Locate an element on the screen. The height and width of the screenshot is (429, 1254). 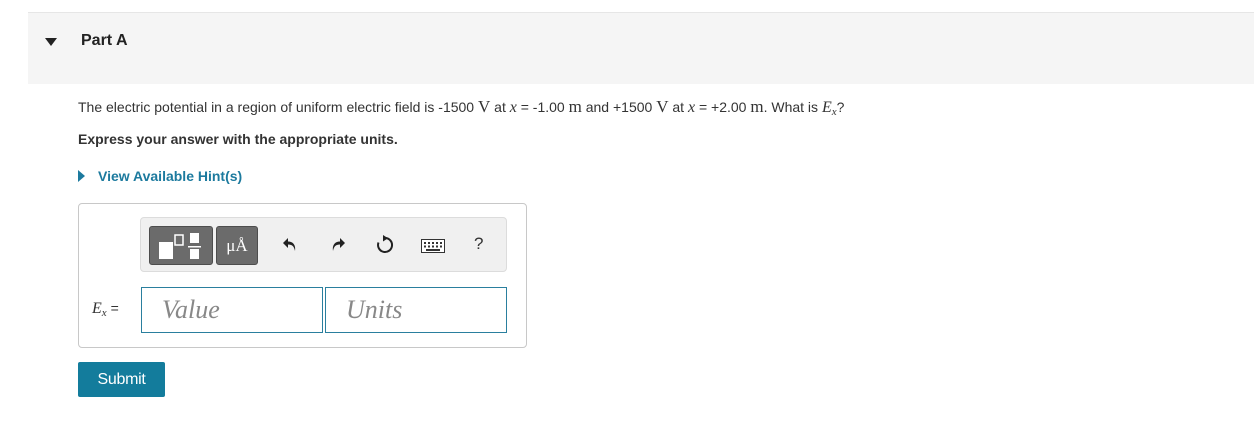
reset-icon is located at coordinates (385, 245).